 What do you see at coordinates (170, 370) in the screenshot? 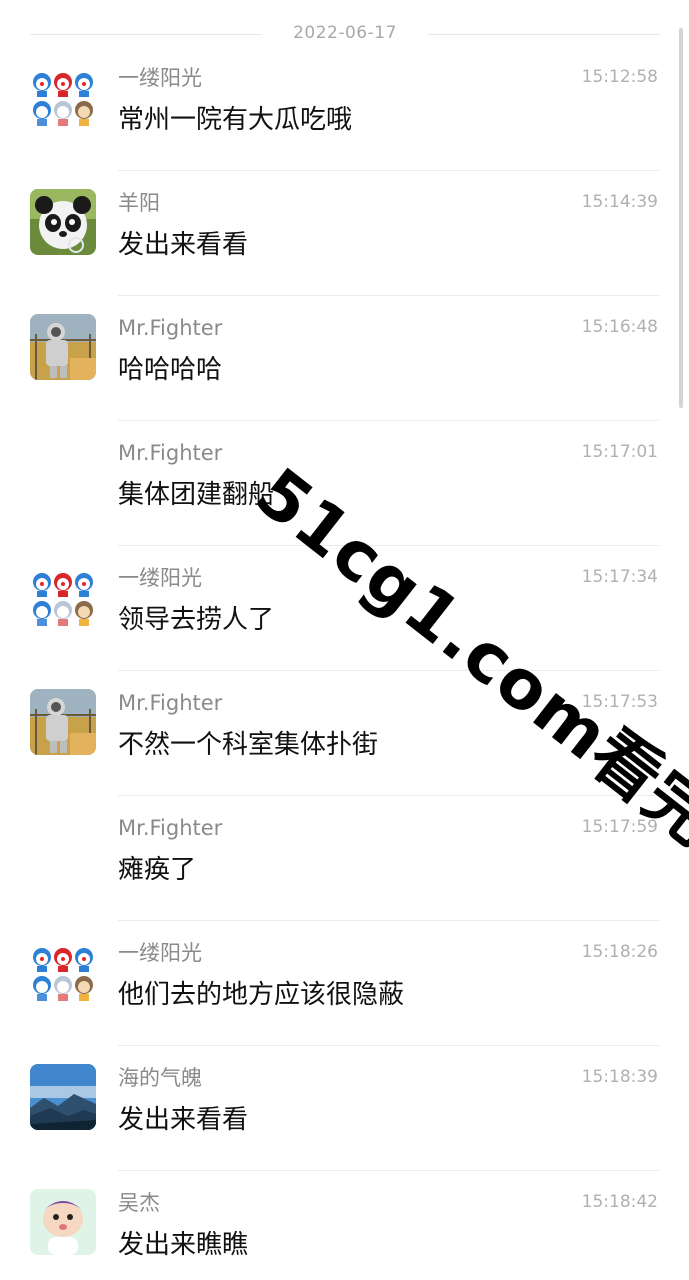
I see `message-text: 哈哈哈哈` at bounding box center [170, 370].